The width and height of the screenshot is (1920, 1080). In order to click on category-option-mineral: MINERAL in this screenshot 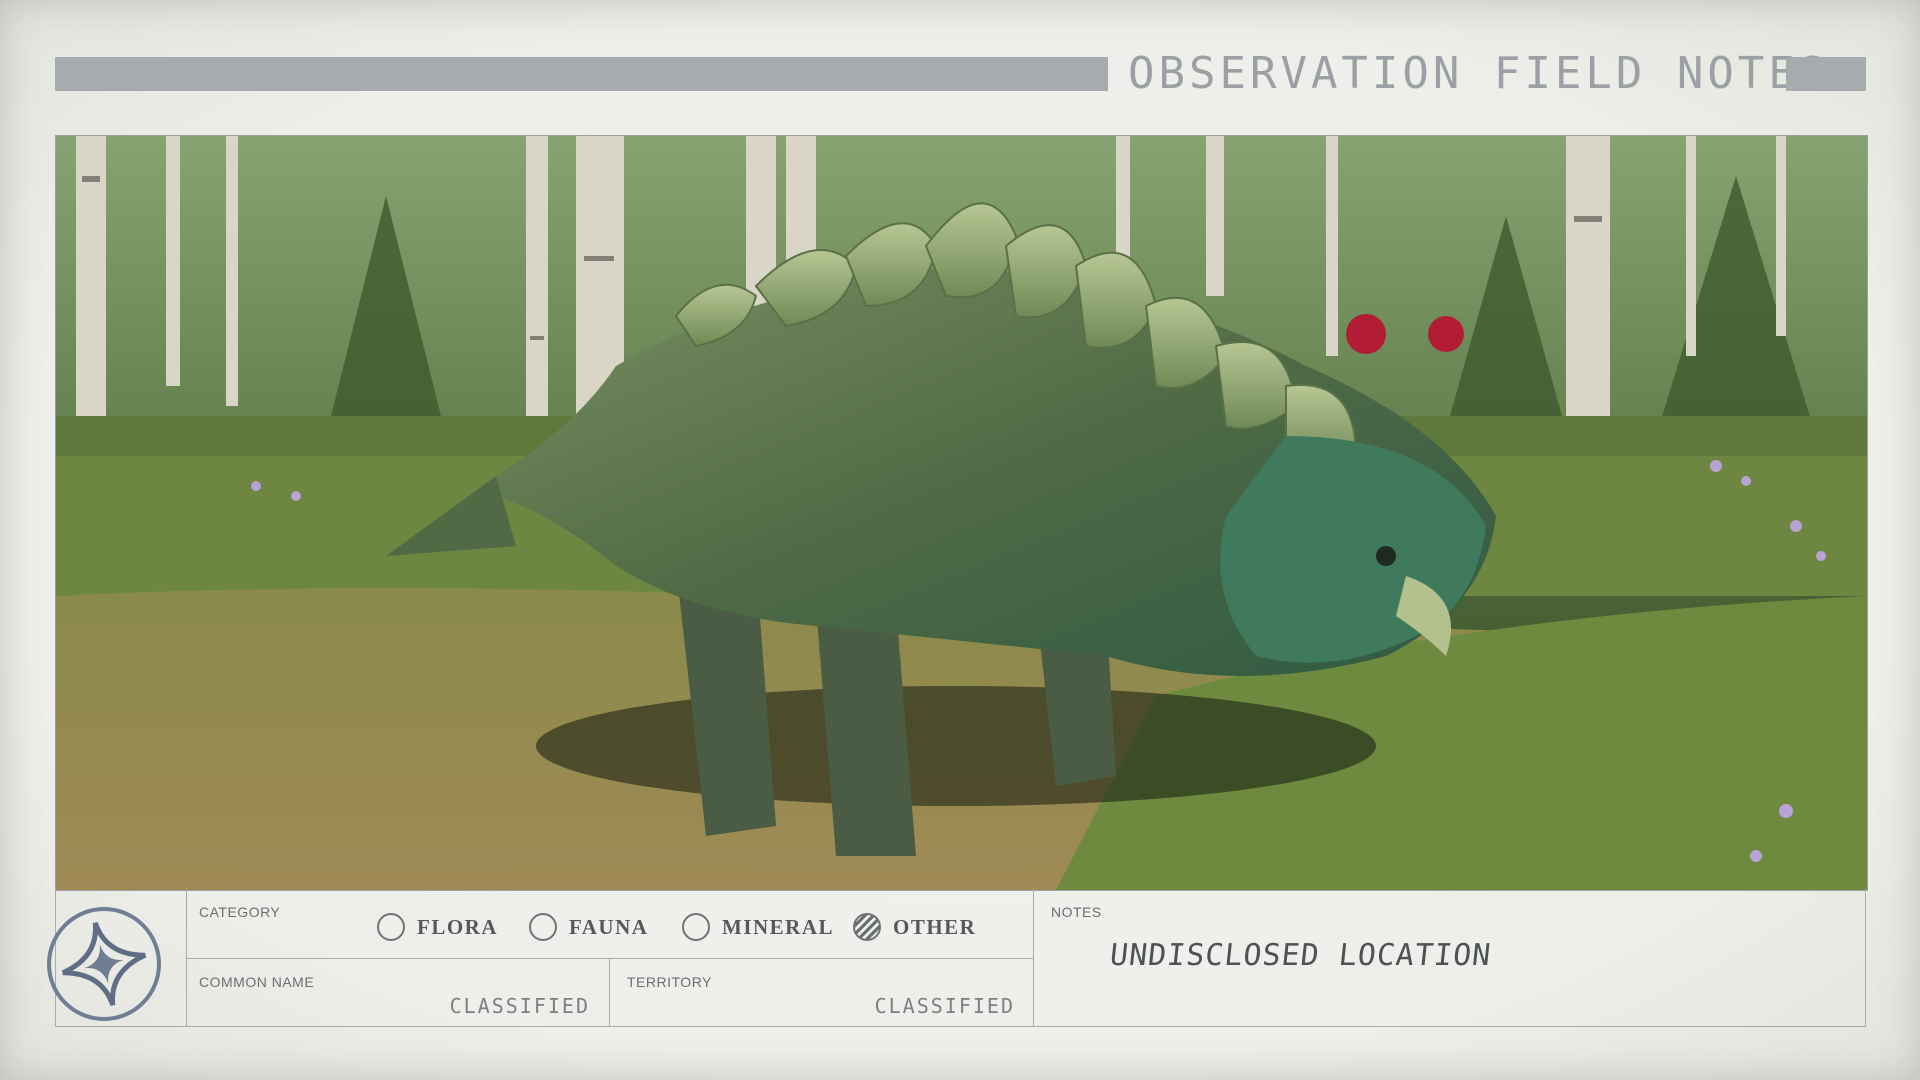, I will do `click(758, 927)`.